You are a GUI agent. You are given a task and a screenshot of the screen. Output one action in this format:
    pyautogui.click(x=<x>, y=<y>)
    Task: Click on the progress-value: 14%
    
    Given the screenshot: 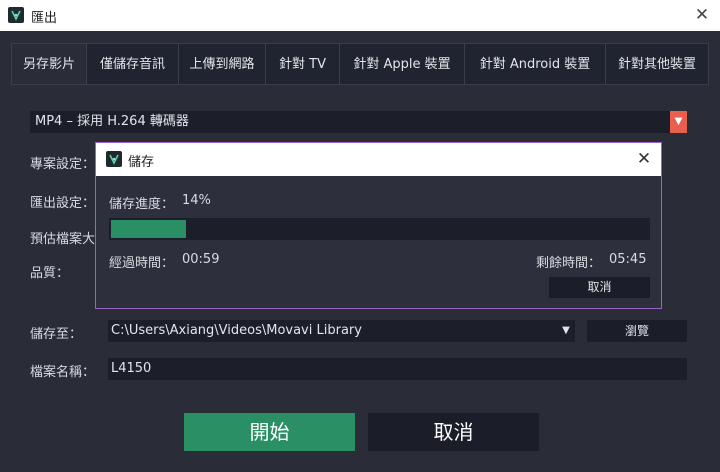 What is the action you would take?
    pyautogui.click(x=196, y=200)
    